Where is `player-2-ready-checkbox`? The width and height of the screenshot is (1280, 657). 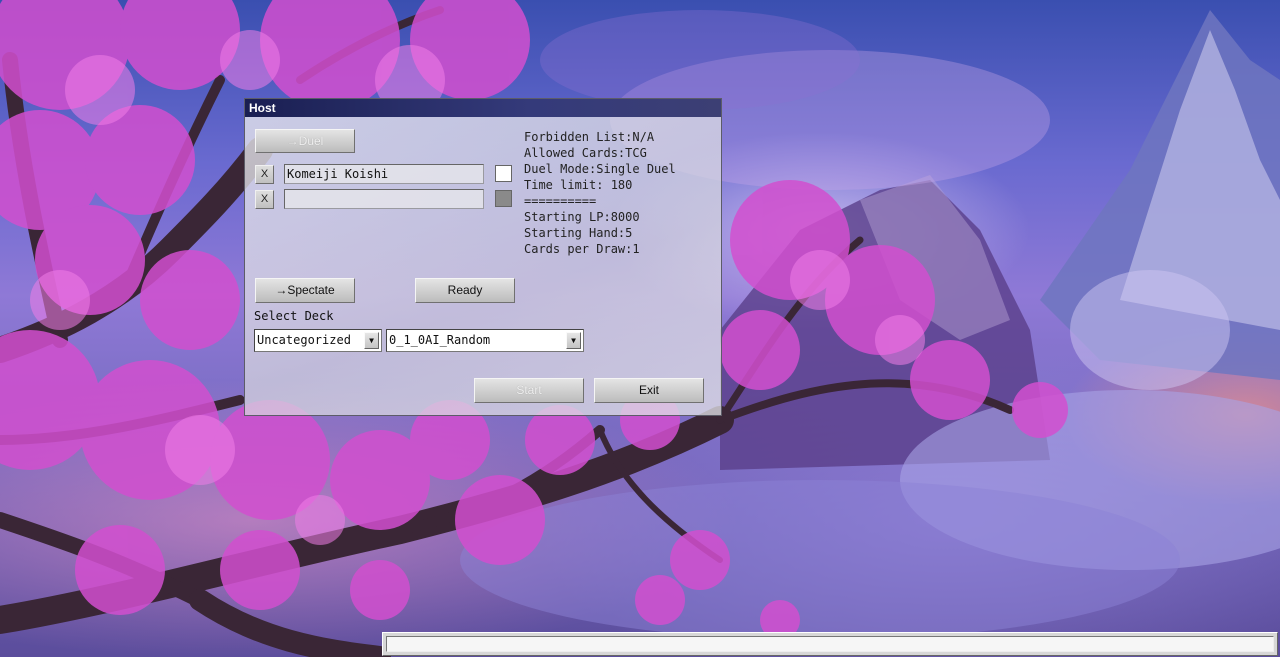 player-2-ready-checkbox is located at coordinates (503, 198).